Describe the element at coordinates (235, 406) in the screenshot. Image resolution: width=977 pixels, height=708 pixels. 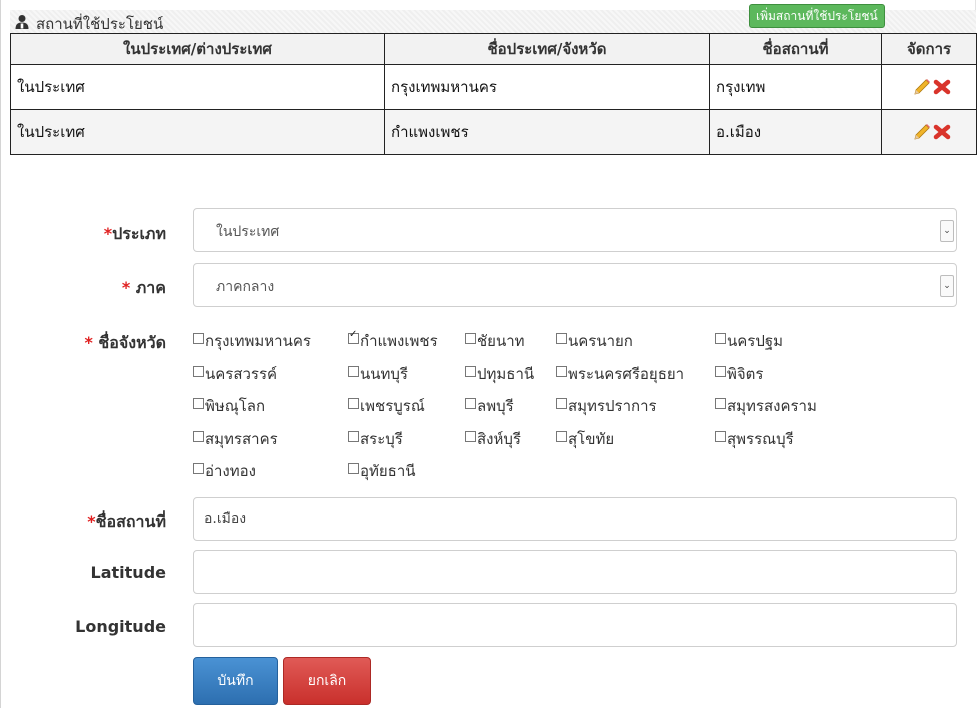
I see `province-name: พิษณุโลก` at that location.